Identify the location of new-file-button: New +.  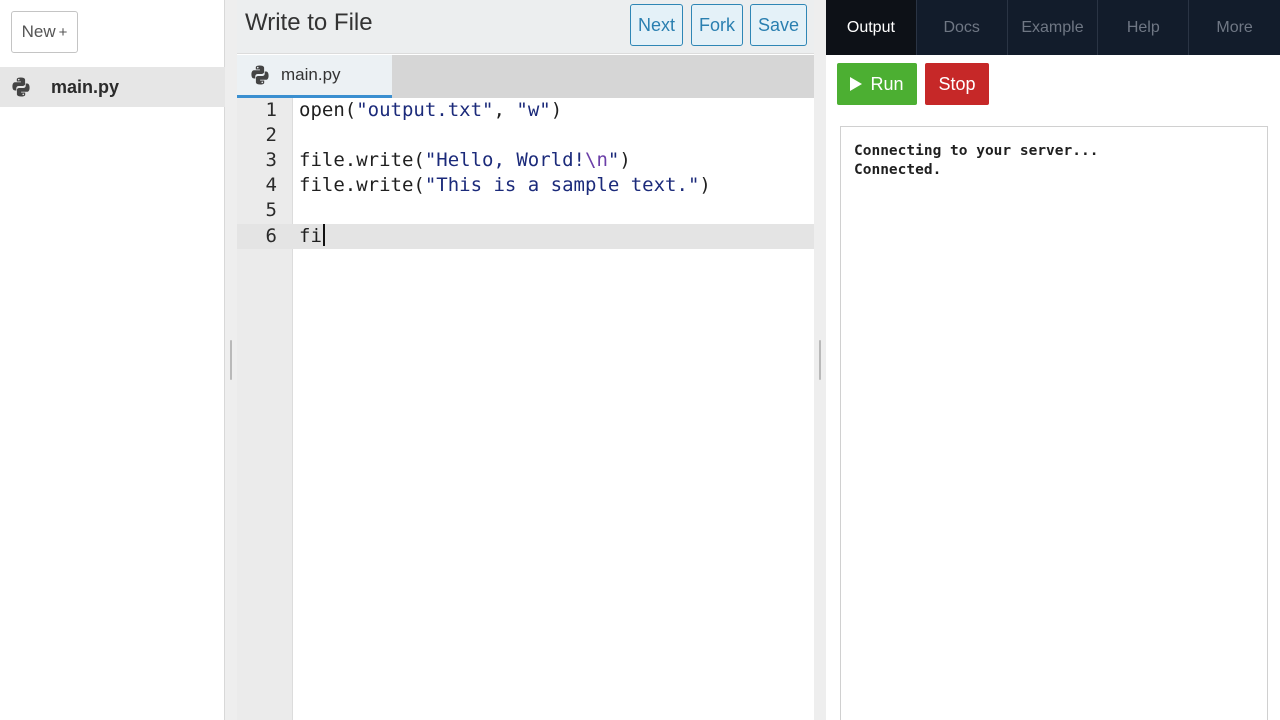
(44, 32).